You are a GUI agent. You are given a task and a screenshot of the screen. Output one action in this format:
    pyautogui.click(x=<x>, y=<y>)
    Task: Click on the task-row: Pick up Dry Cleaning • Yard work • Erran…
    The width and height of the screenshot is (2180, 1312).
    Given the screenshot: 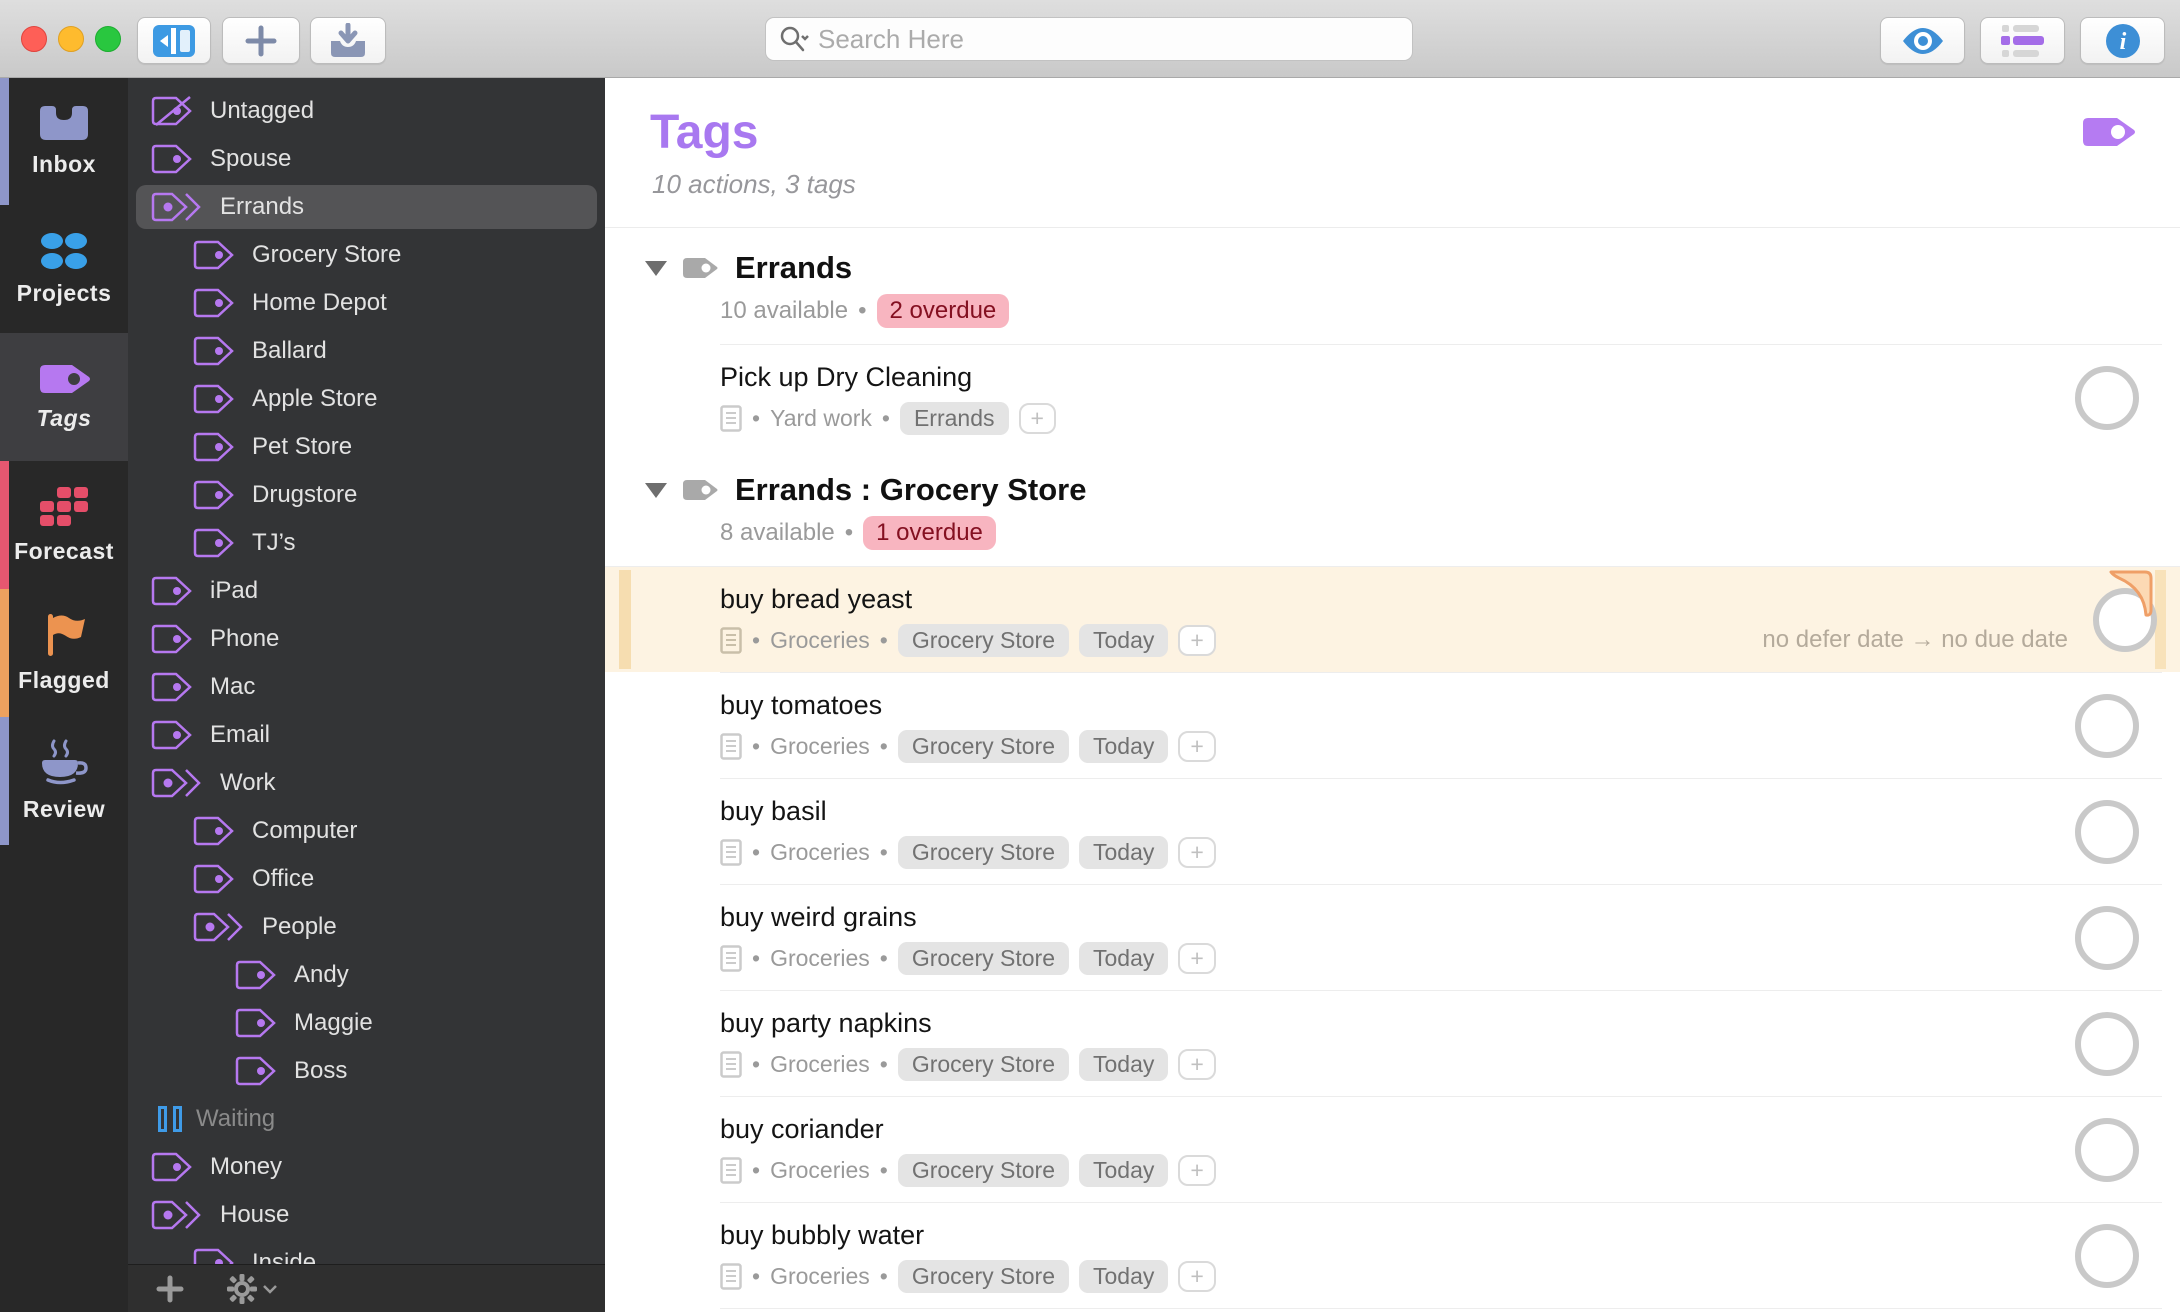 What is the action you would take?
    pyautogui.click(x=1441, y=397)
    